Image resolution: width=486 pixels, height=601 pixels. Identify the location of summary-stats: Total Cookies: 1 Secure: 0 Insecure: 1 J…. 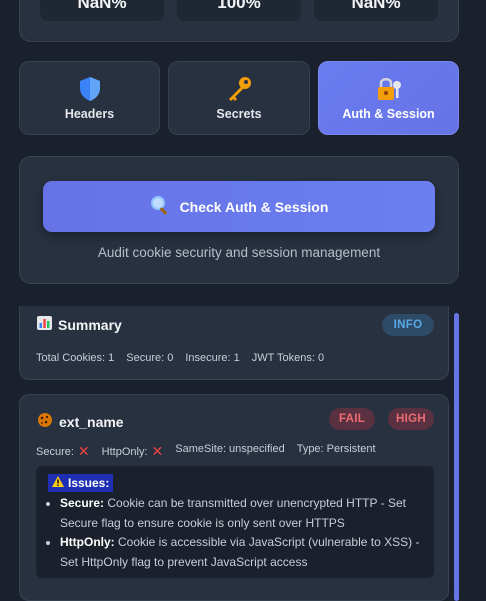
(180, 358).